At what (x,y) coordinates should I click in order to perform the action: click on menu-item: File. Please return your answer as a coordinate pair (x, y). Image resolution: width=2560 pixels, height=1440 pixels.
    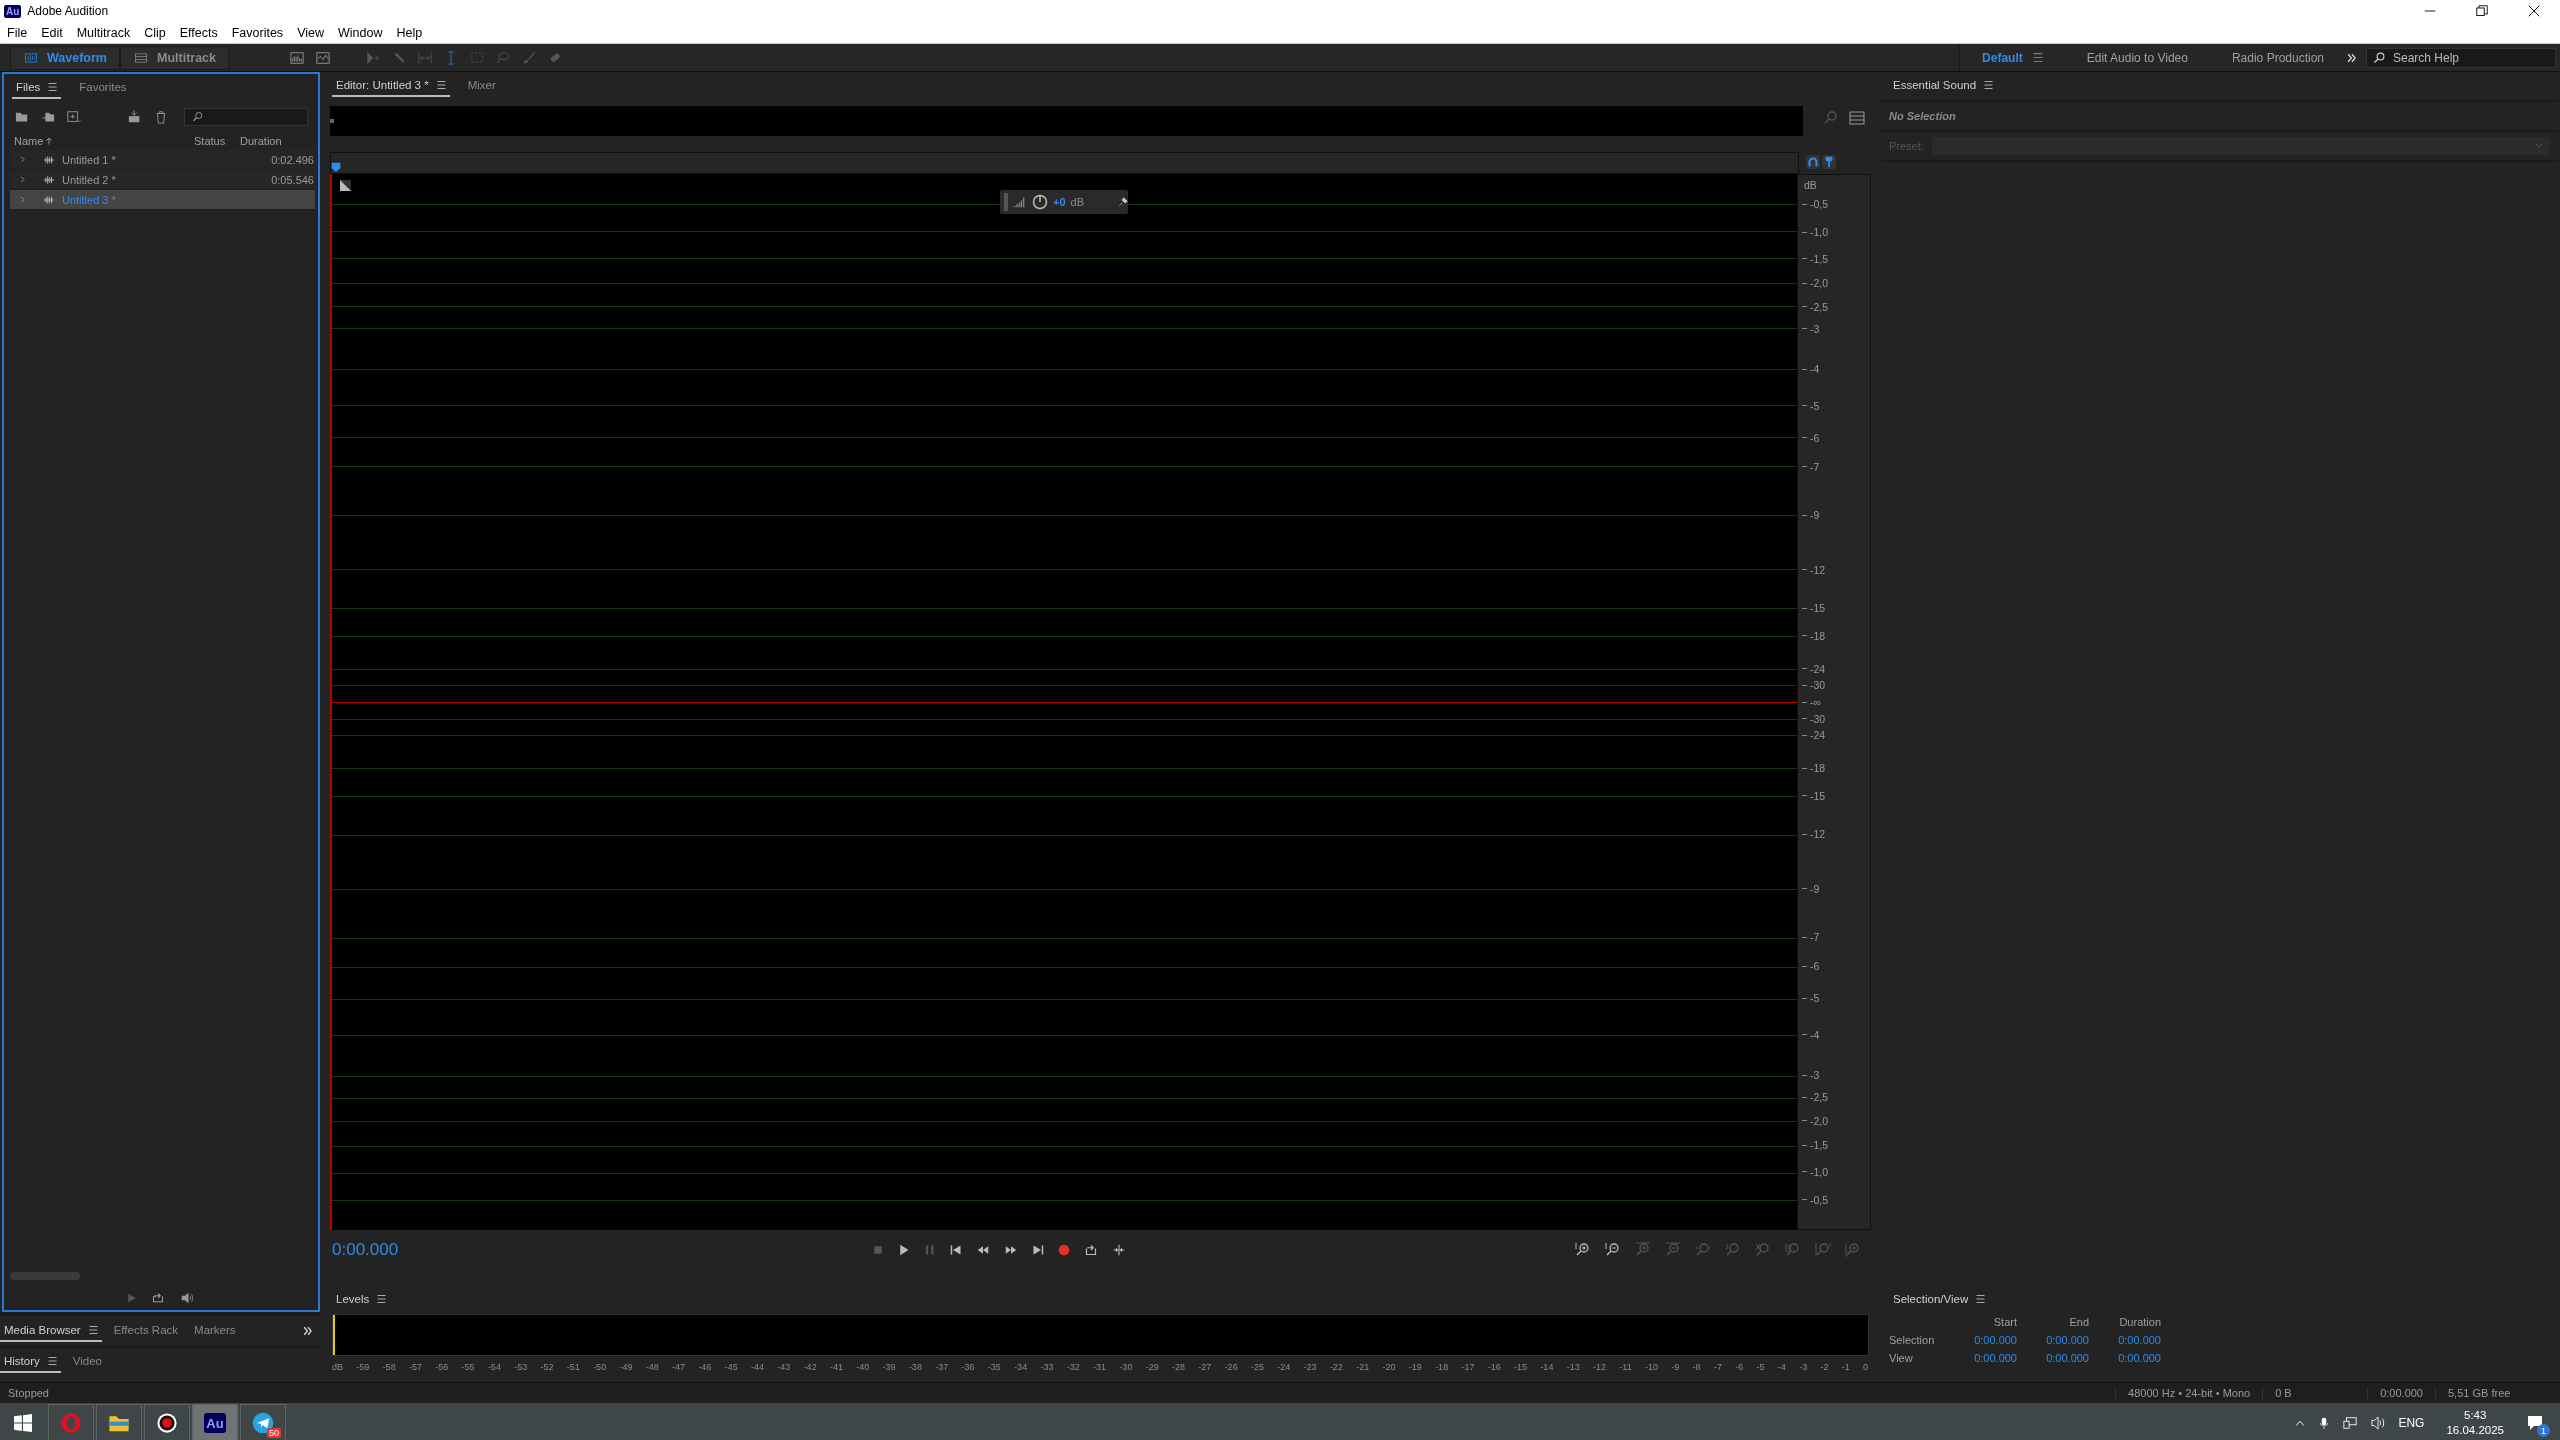
    Looking at the image, I should click on (17, 32).